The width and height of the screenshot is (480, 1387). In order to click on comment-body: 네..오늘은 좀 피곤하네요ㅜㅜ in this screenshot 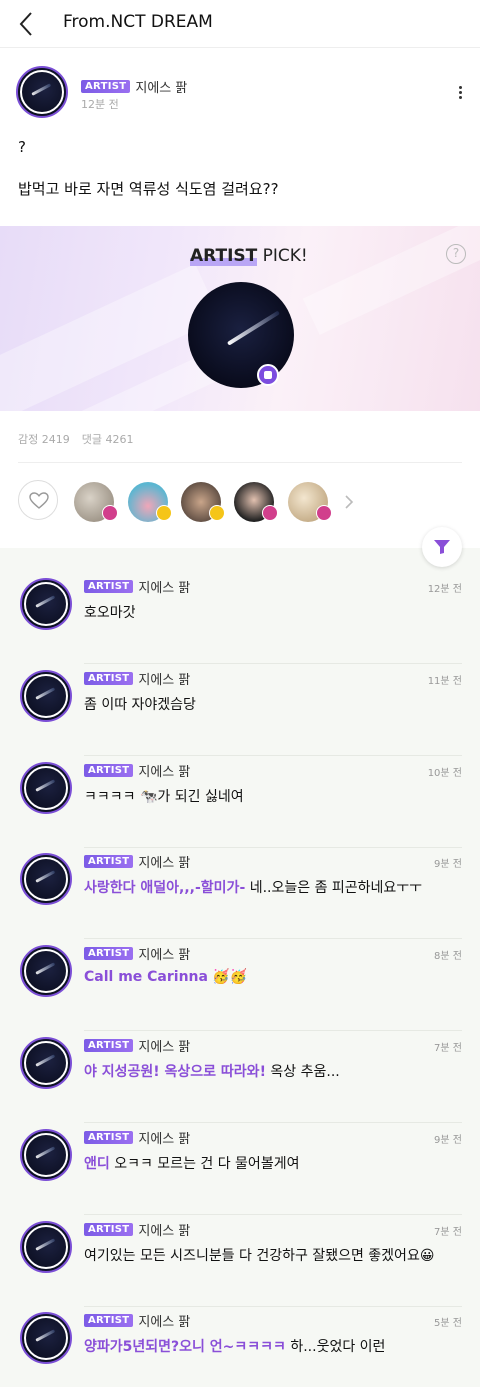, I will do `click(334, 888)`.